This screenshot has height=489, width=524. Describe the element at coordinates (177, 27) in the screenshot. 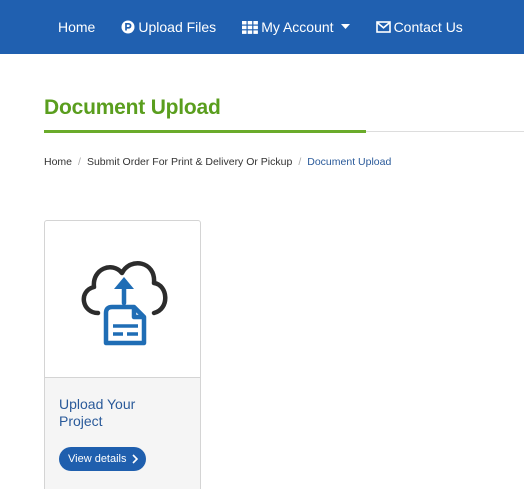

I see `nav-upload-files-label: Upload Files` at that location.